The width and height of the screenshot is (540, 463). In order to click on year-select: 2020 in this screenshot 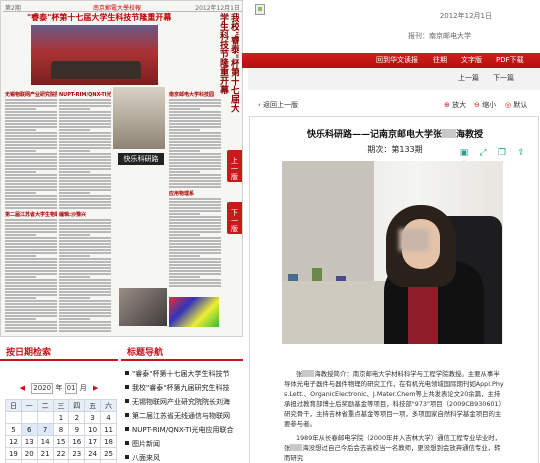, I will do `click(42, 388)`.